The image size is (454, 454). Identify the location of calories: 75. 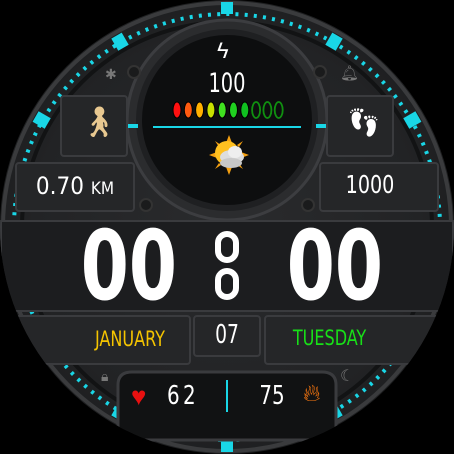
(272, 396).